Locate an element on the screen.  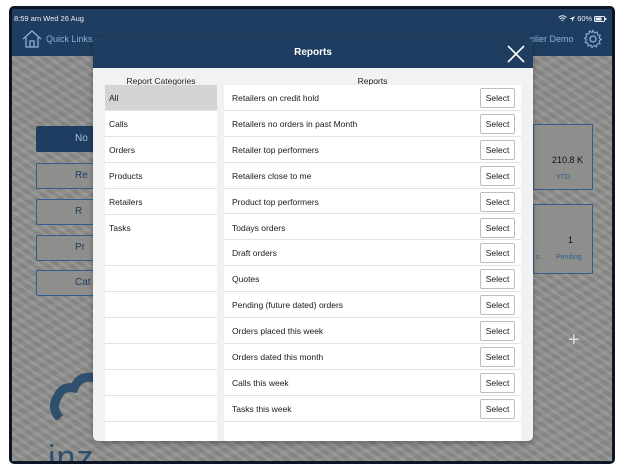
report-row: Calls this week Select is located at coordinates (372, 383).